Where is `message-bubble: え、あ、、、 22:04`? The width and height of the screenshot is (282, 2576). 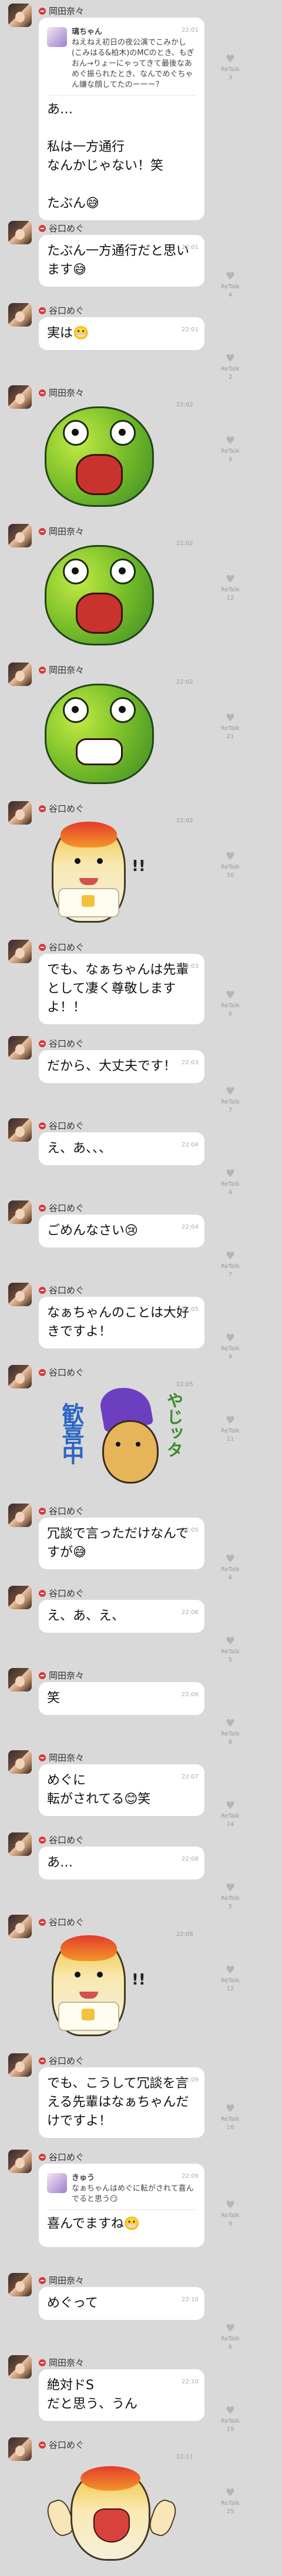
message-bubble: え、あ、、、 22:04 is located at coordinates (121, 1148).